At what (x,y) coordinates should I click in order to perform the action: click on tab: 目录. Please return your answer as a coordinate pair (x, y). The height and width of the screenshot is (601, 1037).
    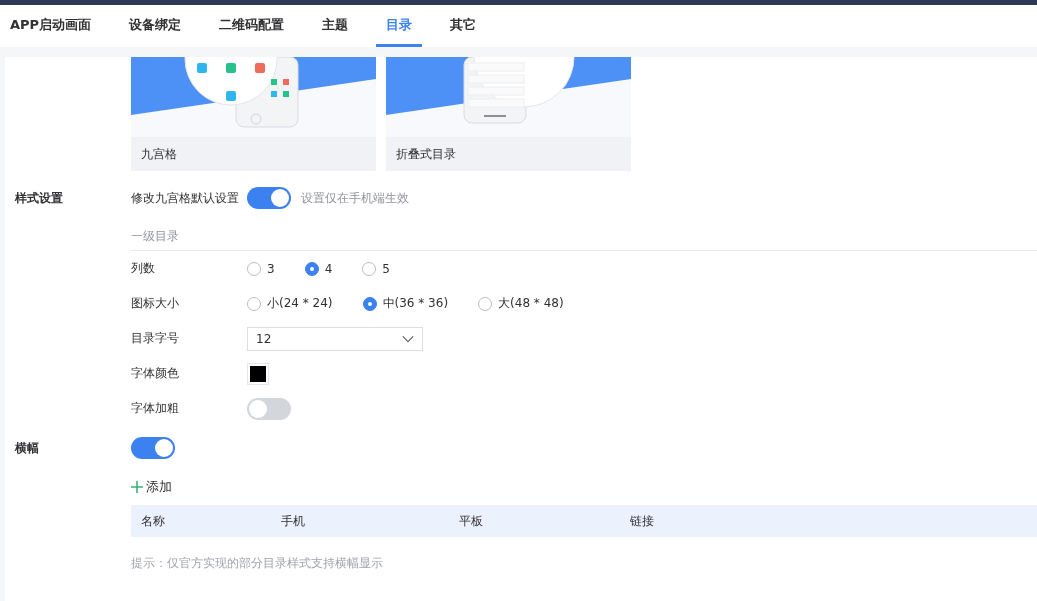
    Looking at the image, I should click on (399, 26).